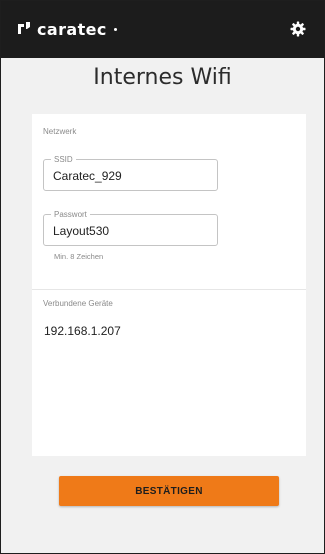 The width and height of the screenshot is (325, 554). What do you see at coordinates (79, 256) in the screenshot?
I see `password-hint: Min. 8 Zeichen` at bounding box center [79, 256].